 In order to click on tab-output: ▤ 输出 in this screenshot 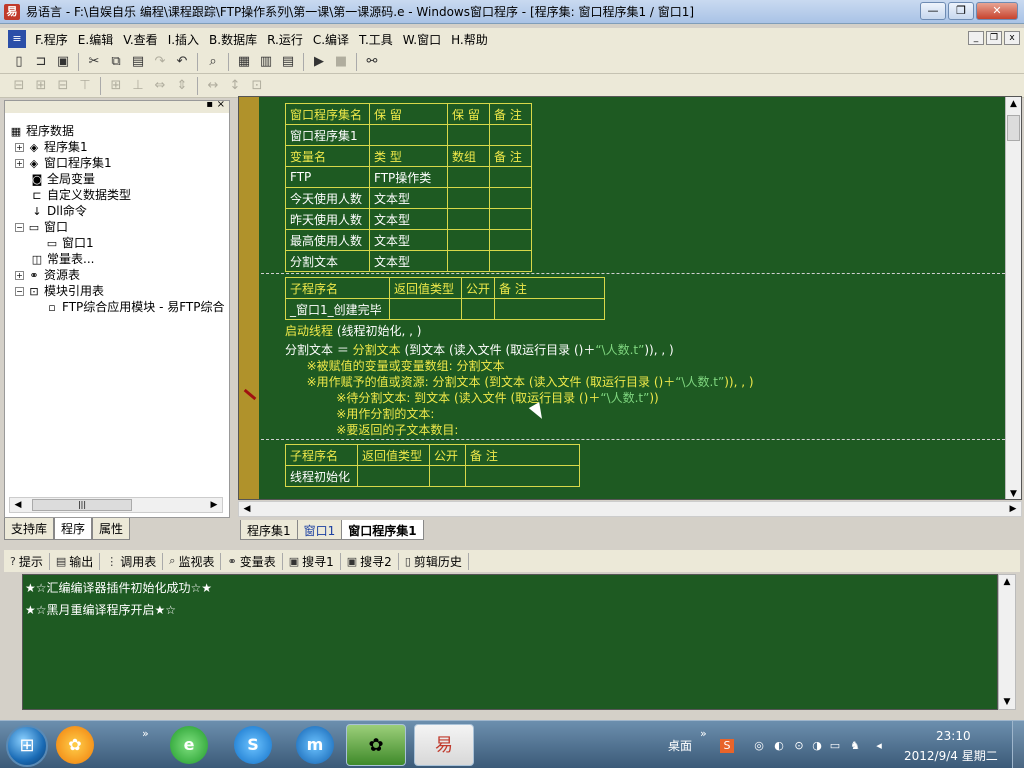, I will do `click(75, 561)`.